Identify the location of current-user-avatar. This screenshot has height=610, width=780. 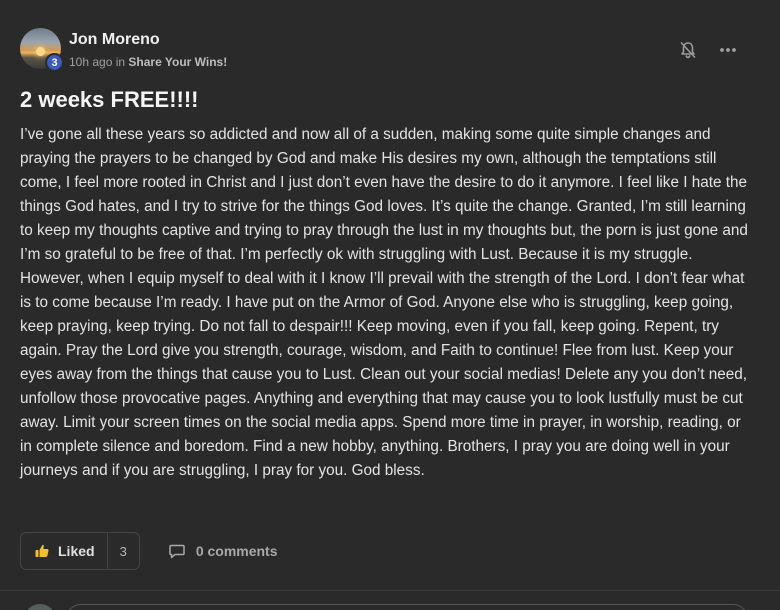
(40, 607).